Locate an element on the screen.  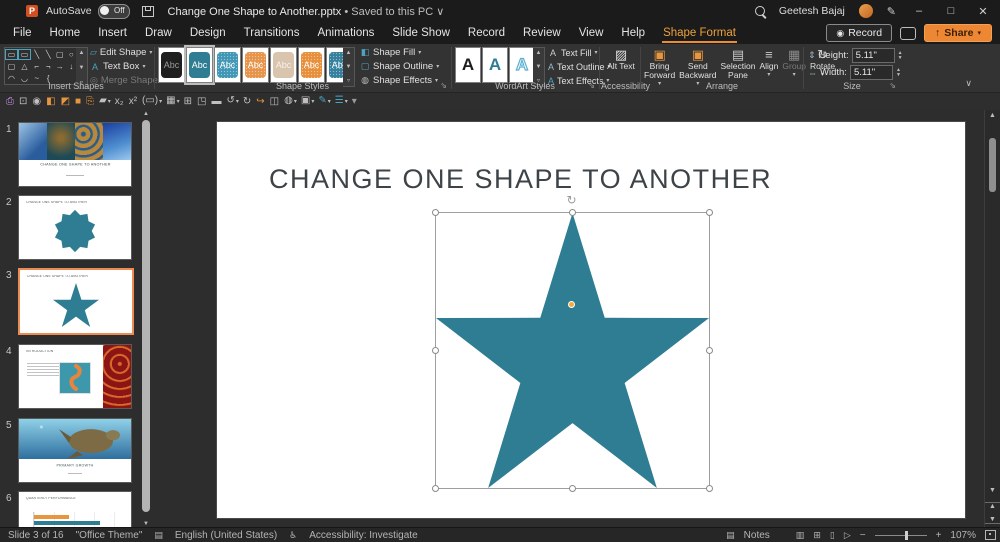
video-icon: ◫ is located at coordinates (275, 101).